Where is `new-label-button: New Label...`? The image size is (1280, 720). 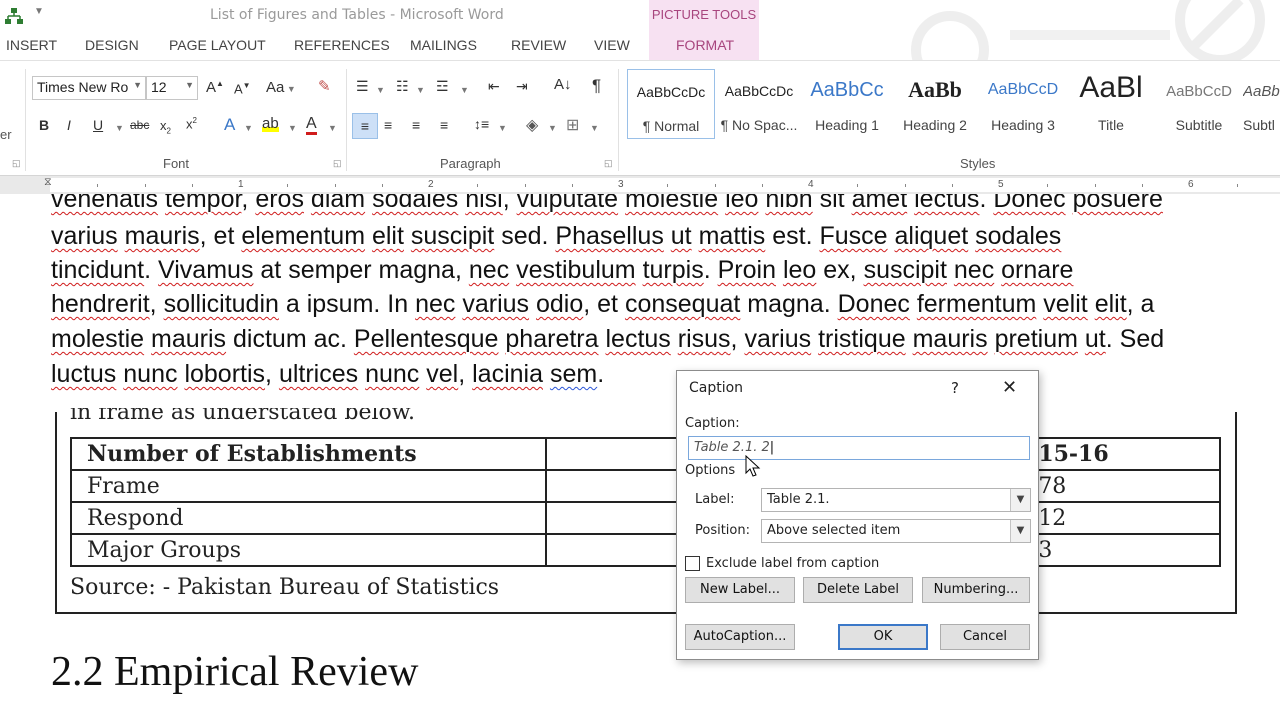 new-label-button: New Label... is located at coordinates (740, 590).